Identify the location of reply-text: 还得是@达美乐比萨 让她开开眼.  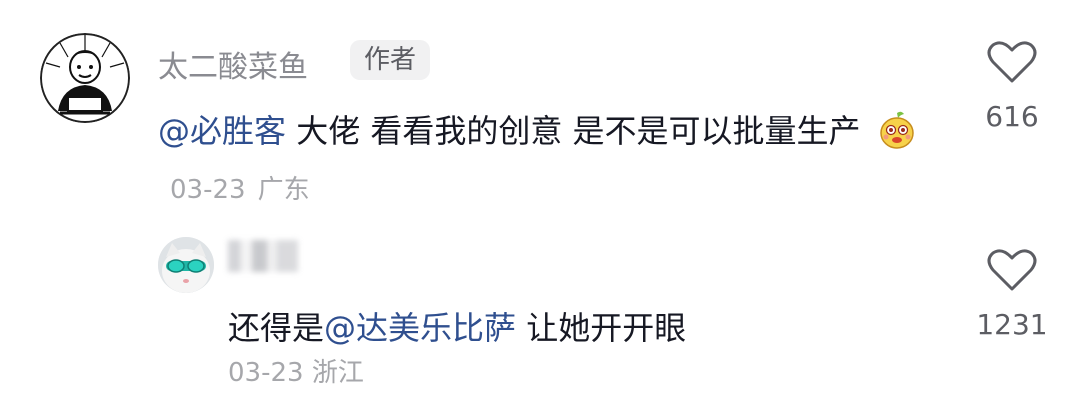
(578, 328).